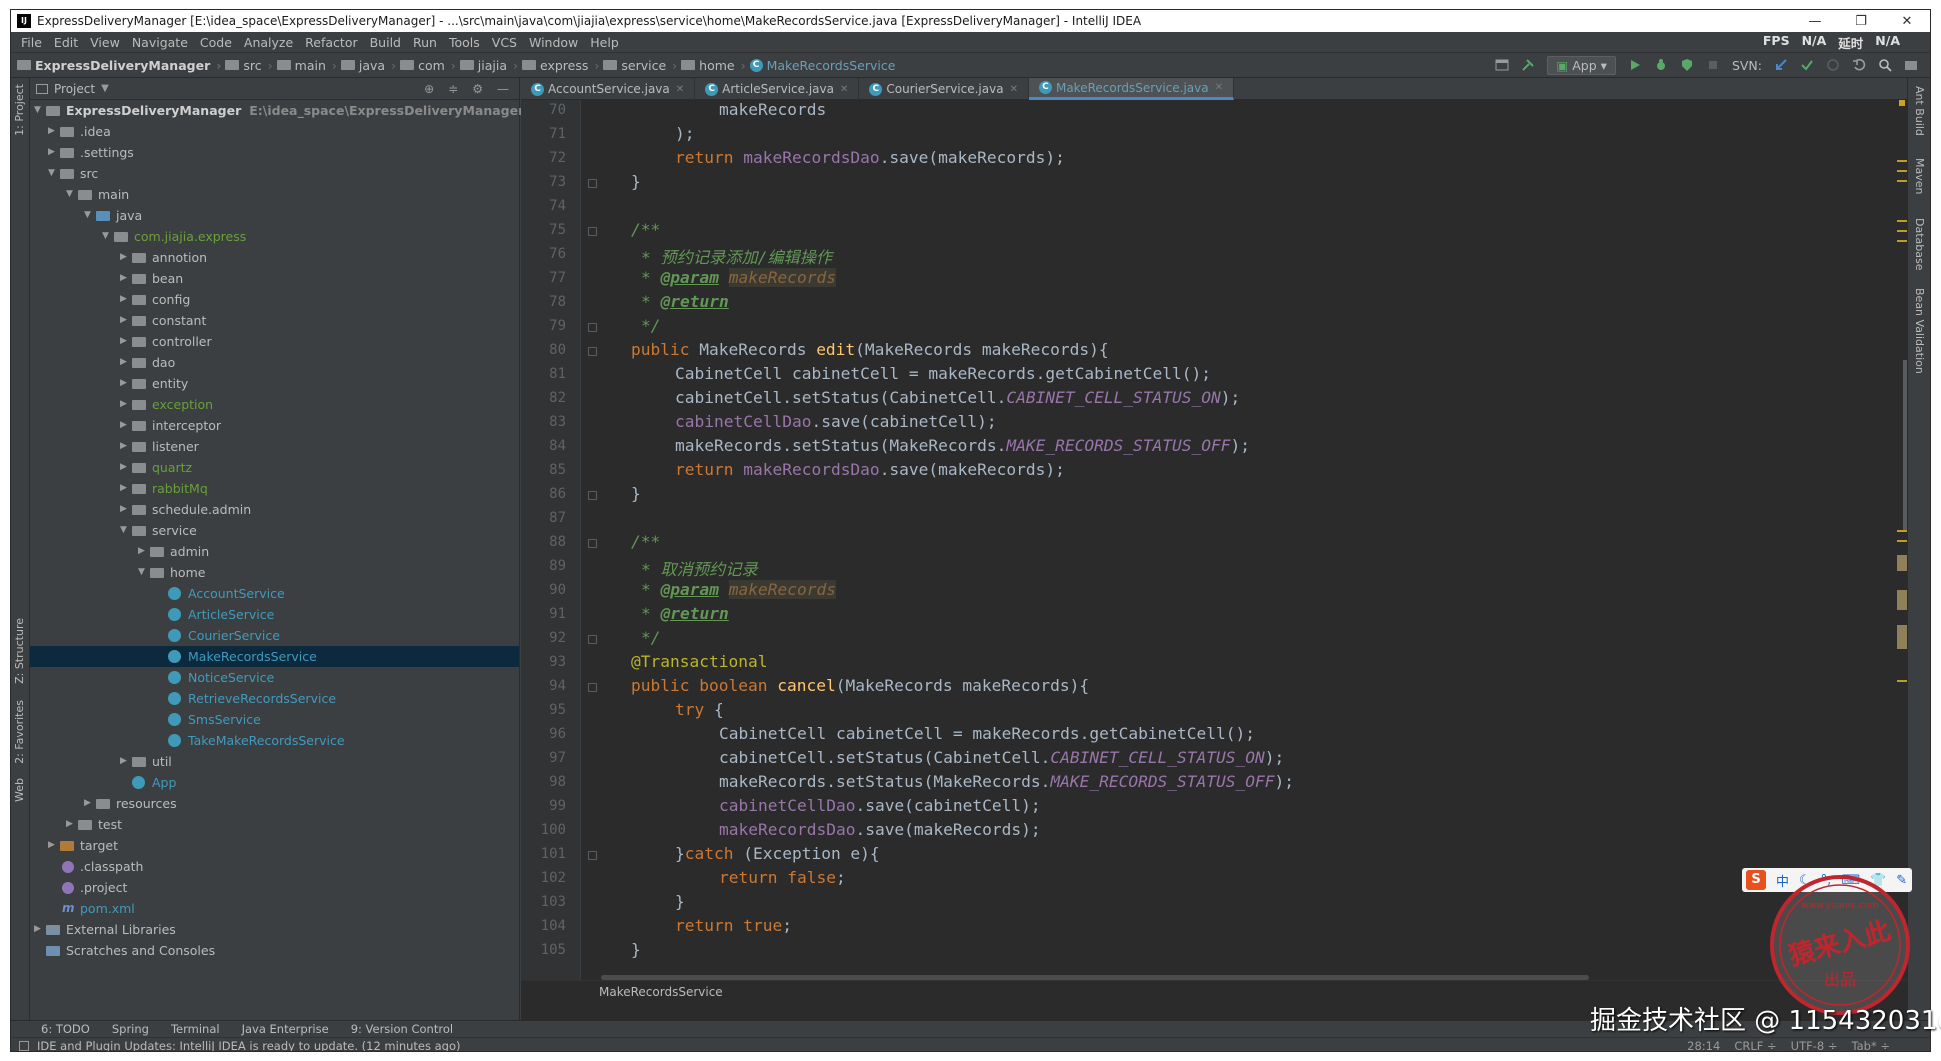 This screenshot has width=1941, height=1061. What do you see at coordinates (543, 446) in the screenshot?
I see `line-number: 84` at bounding box center [543, 446].